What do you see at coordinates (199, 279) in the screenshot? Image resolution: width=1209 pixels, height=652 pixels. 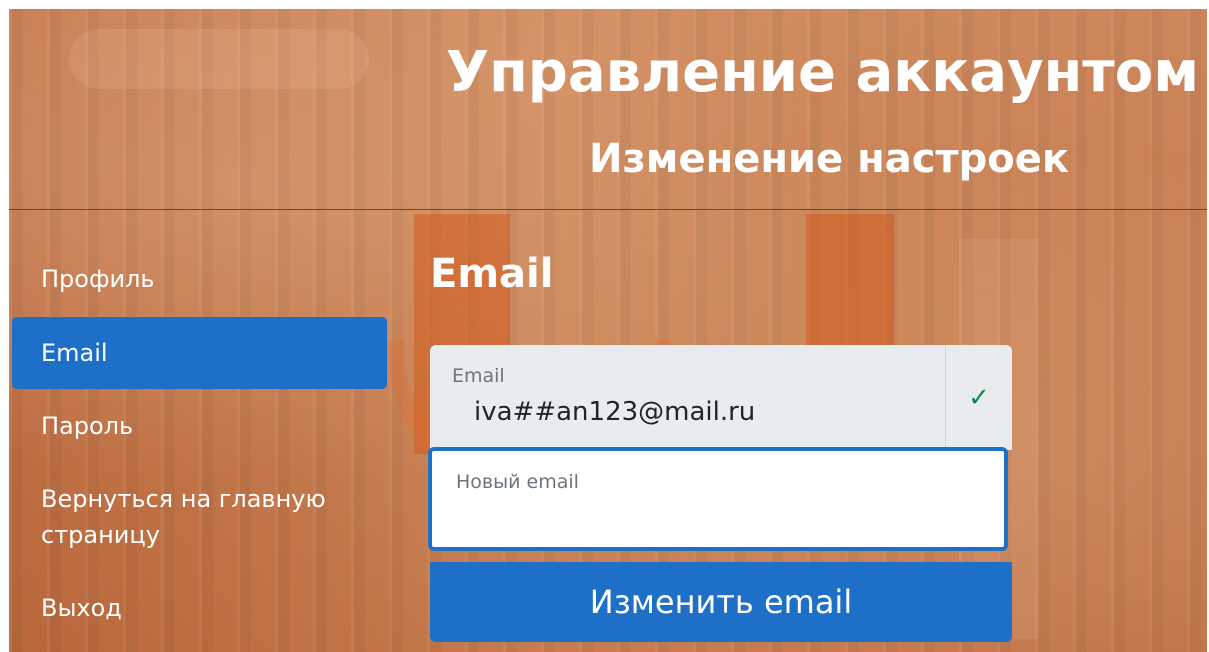 I see `sidebar-item-profile: Профиль` at bounding box center [199, 279].